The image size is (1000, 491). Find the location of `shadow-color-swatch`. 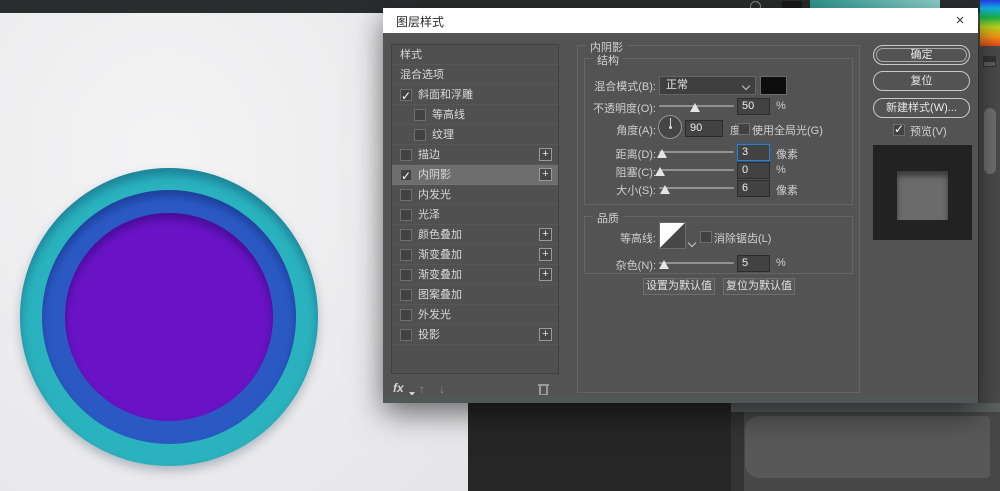

shadow-color-swatch is located at coordinates (773, 85).